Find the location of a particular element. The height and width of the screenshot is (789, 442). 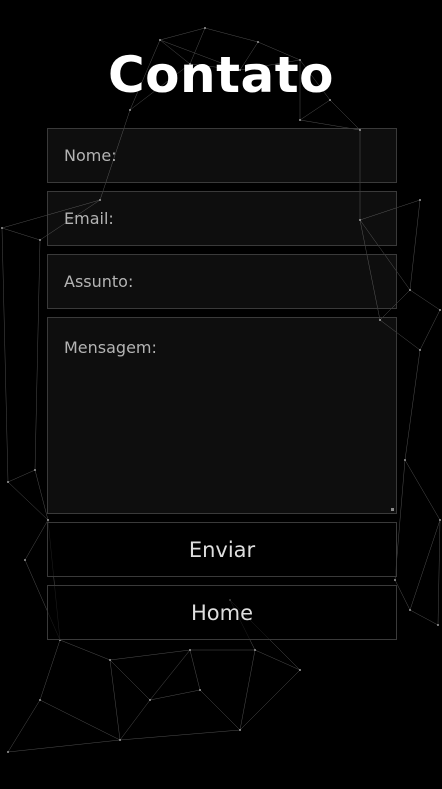

submit-button: Enviar is located at coordinates (222, 549).